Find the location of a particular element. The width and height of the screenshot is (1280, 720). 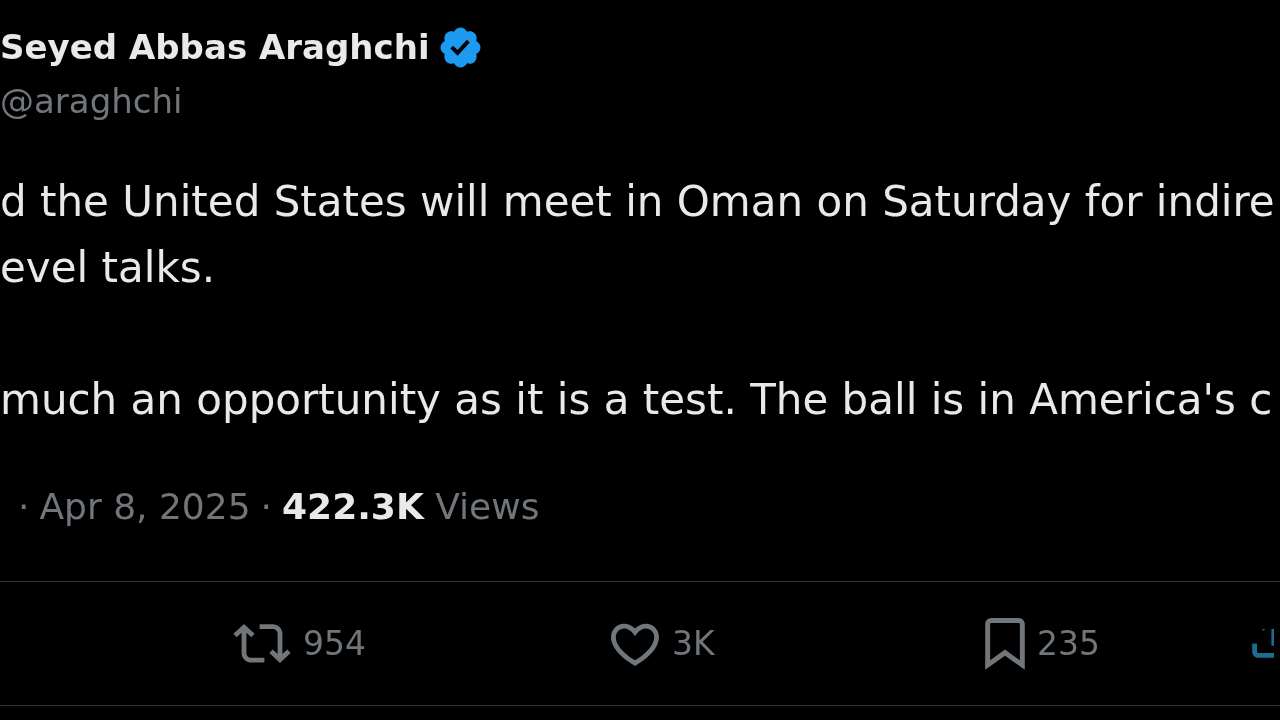

share-button is located at coordinates (1263, 643).